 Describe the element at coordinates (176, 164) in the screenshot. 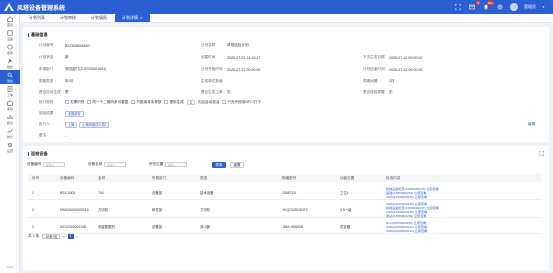

I see `location-input: 请输入` at that location.